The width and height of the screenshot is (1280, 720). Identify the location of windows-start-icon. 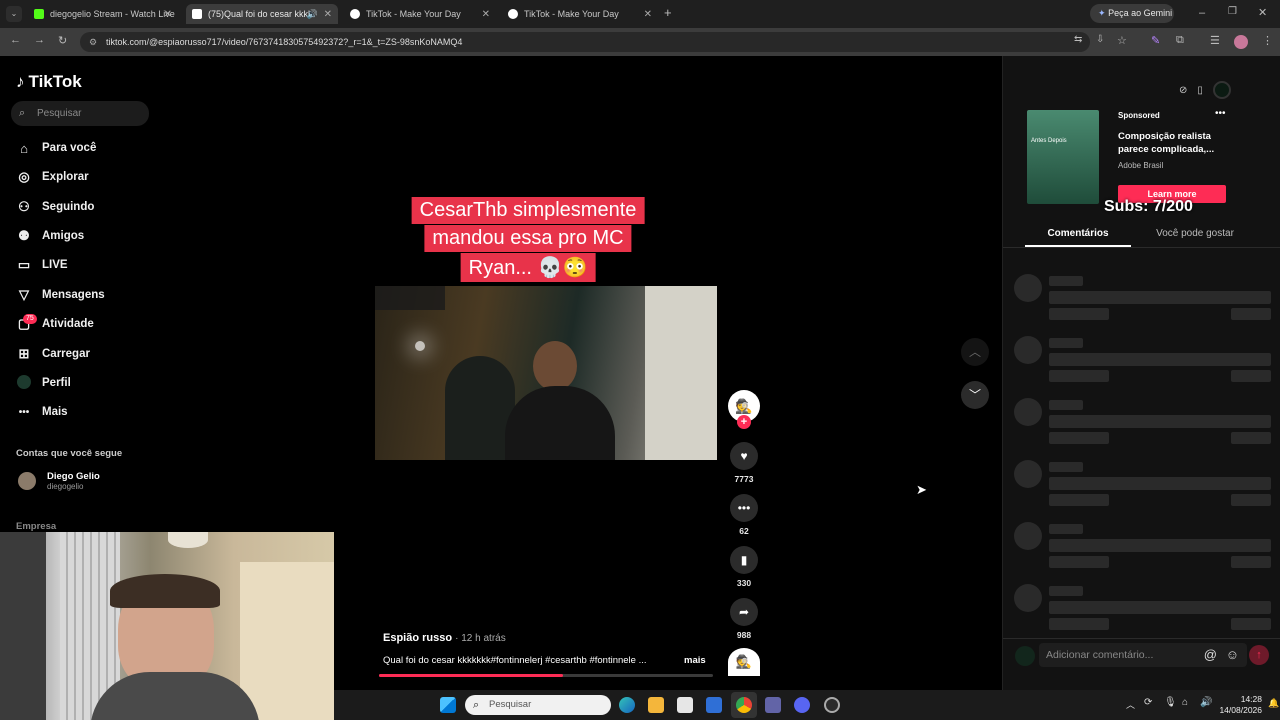
(448, 705).